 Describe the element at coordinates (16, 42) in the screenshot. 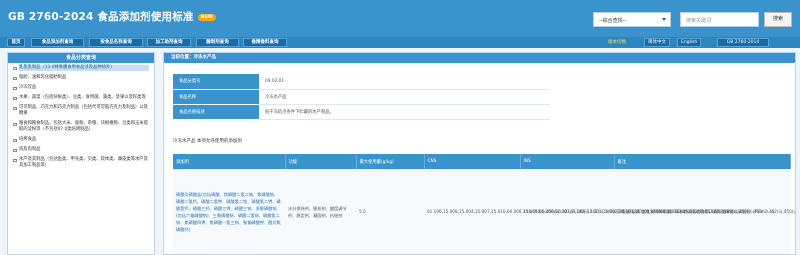

I see `nav-home: 首页` at that location.